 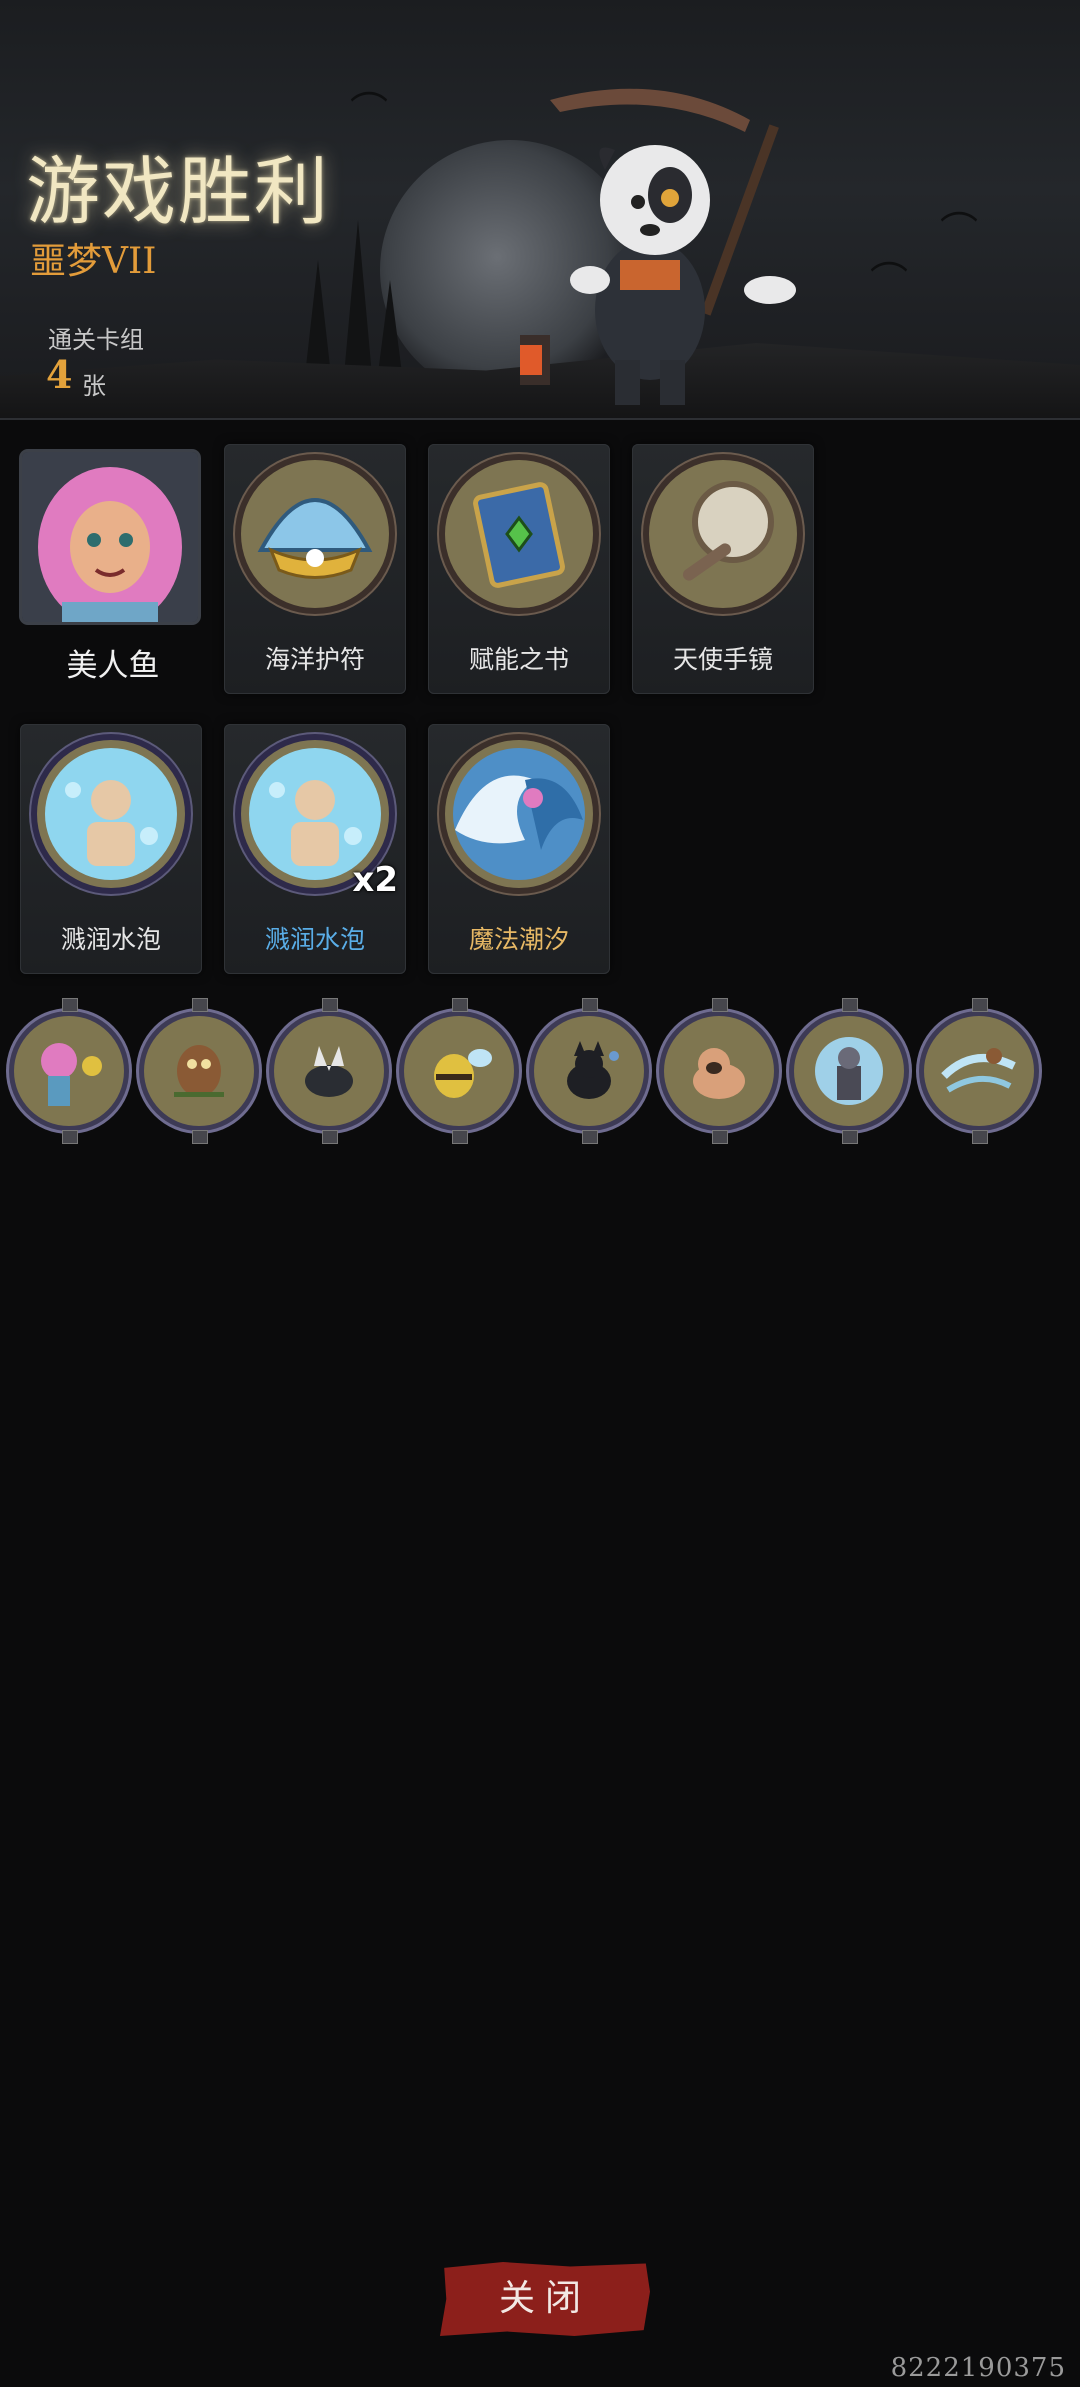 What do you see at coordinates (519, 814) in the screenshot?
I see `magic-tide-icon` at bounding box center [519, 814].